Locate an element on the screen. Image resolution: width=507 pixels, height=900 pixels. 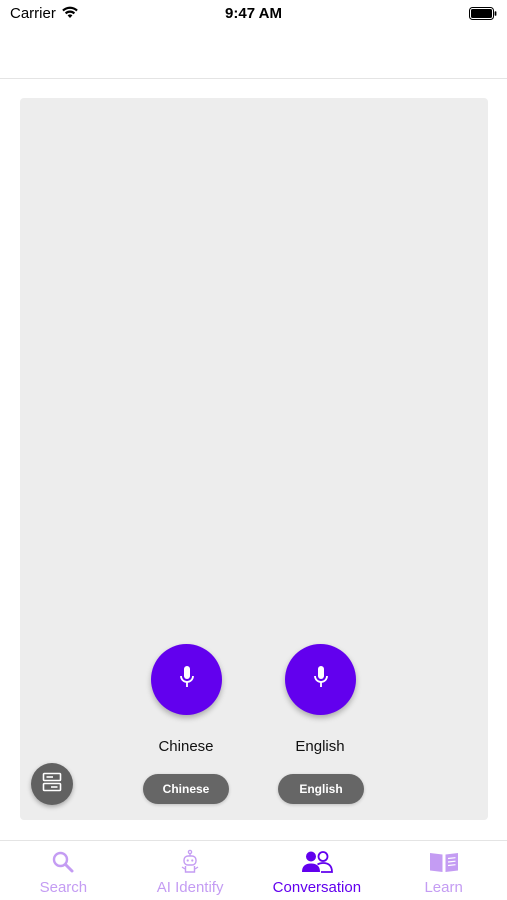
tab-label: Learn is located at coordinates (443, 887).